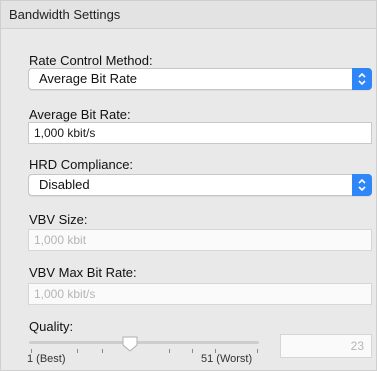 The height and width of the screenshot is (371, 377). What do you see at coordinates (200, 79) in the screenshot?
I see `rate-control-popup: Average Bit Rate` at bounding box center [200, 79].